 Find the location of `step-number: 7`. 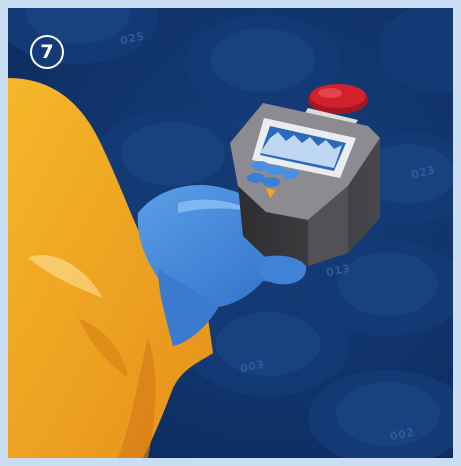

step-number: 7 is located at coordinates (47, 52).